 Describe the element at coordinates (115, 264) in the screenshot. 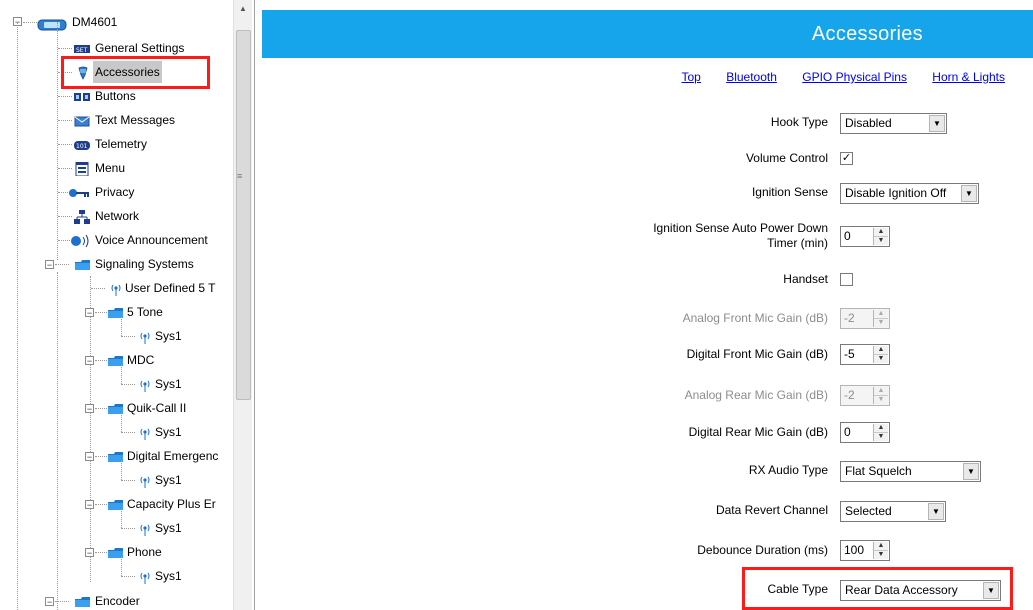

I see `tree-item-signaling-systems: − Signaling Systems` at that location.